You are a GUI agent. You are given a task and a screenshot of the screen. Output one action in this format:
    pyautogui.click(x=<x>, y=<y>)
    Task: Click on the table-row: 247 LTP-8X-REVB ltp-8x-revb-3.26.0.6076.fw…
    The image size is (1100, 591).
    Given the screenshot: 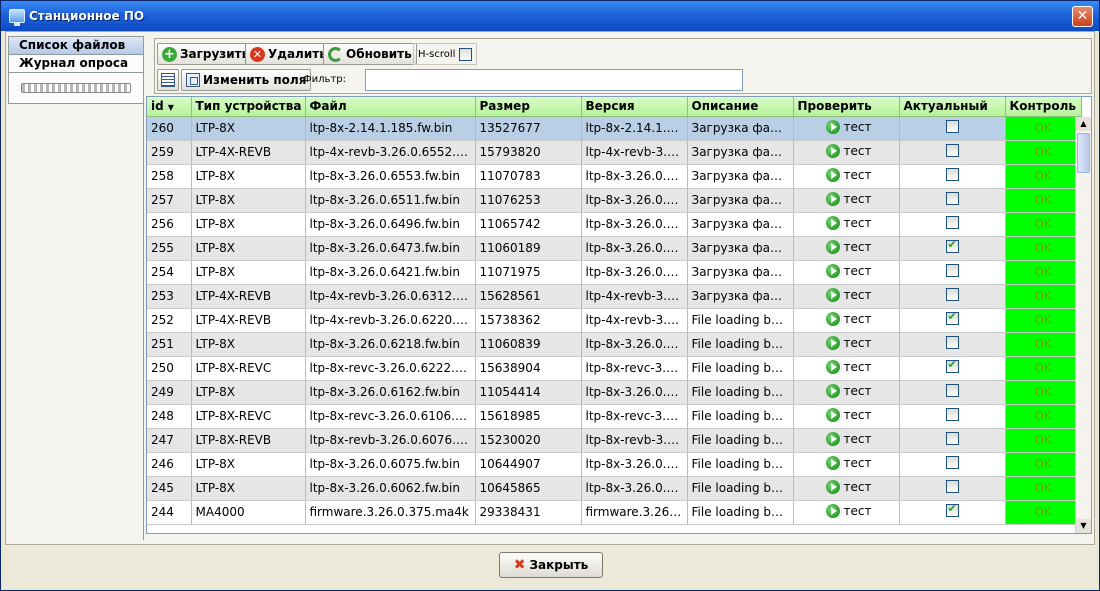 What is the action you would take?
    pyautogui.click(x=614, y=440)
    